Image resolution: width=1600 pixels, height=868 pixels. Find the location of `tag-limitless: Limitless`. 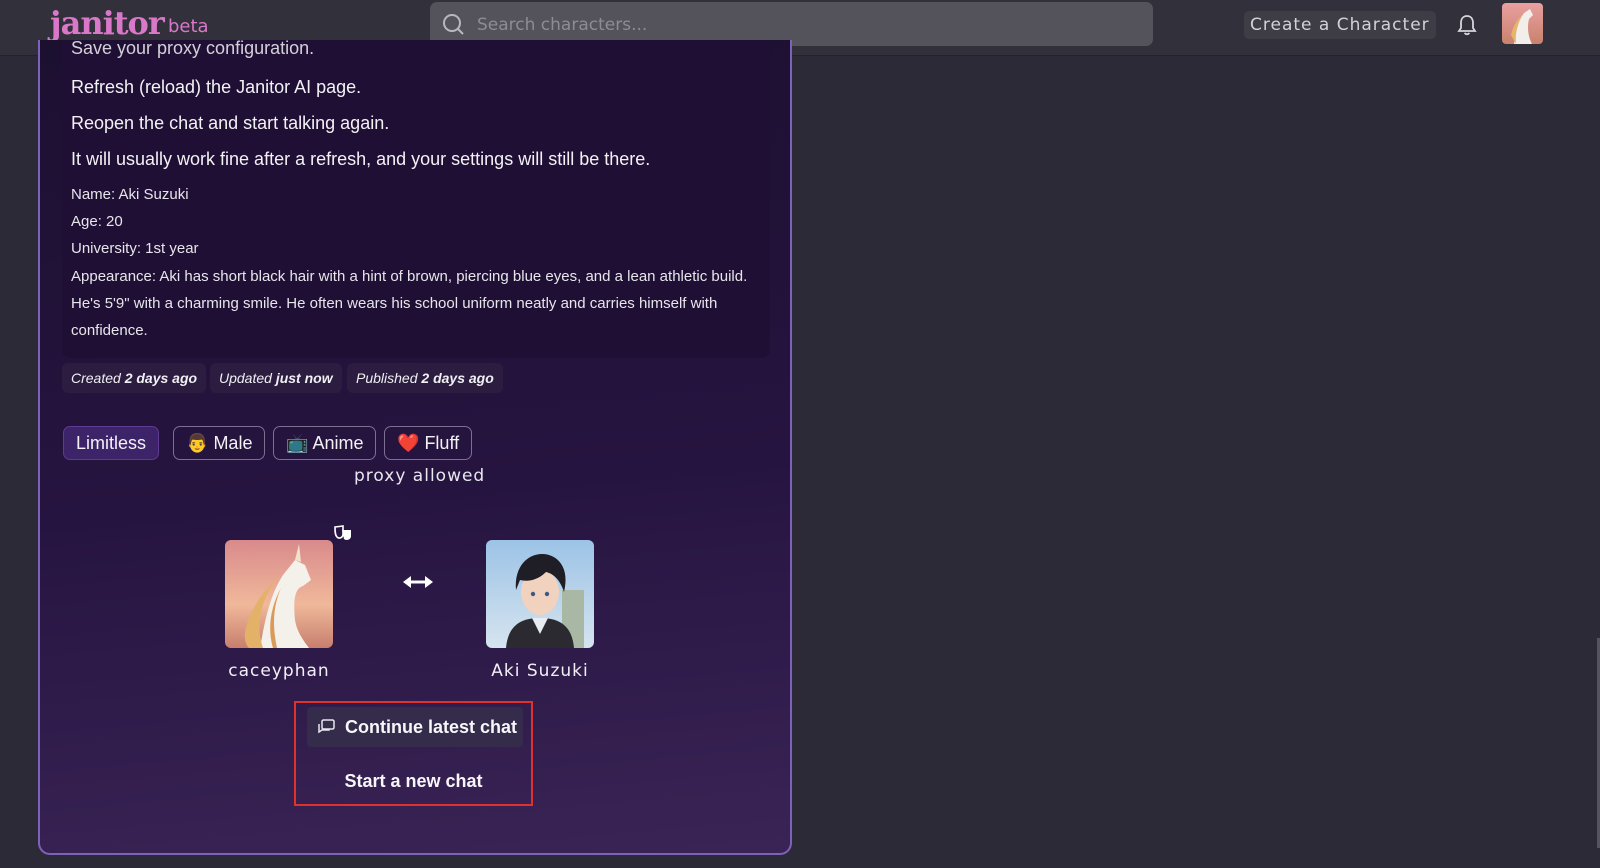

tag-limitless: Limitless is located at coordinates (111, 443).